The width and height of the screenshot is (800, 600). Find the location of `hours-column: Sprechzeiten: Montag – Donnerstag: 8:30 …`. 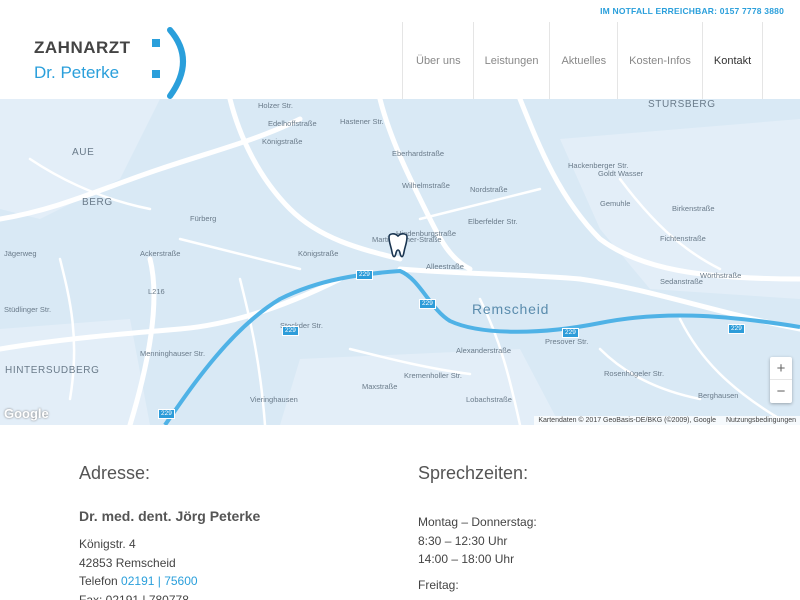

hours-column: Sprechzeiten: Montag – Donnerstag: 8:30 … is located at coordinates (477, 528).